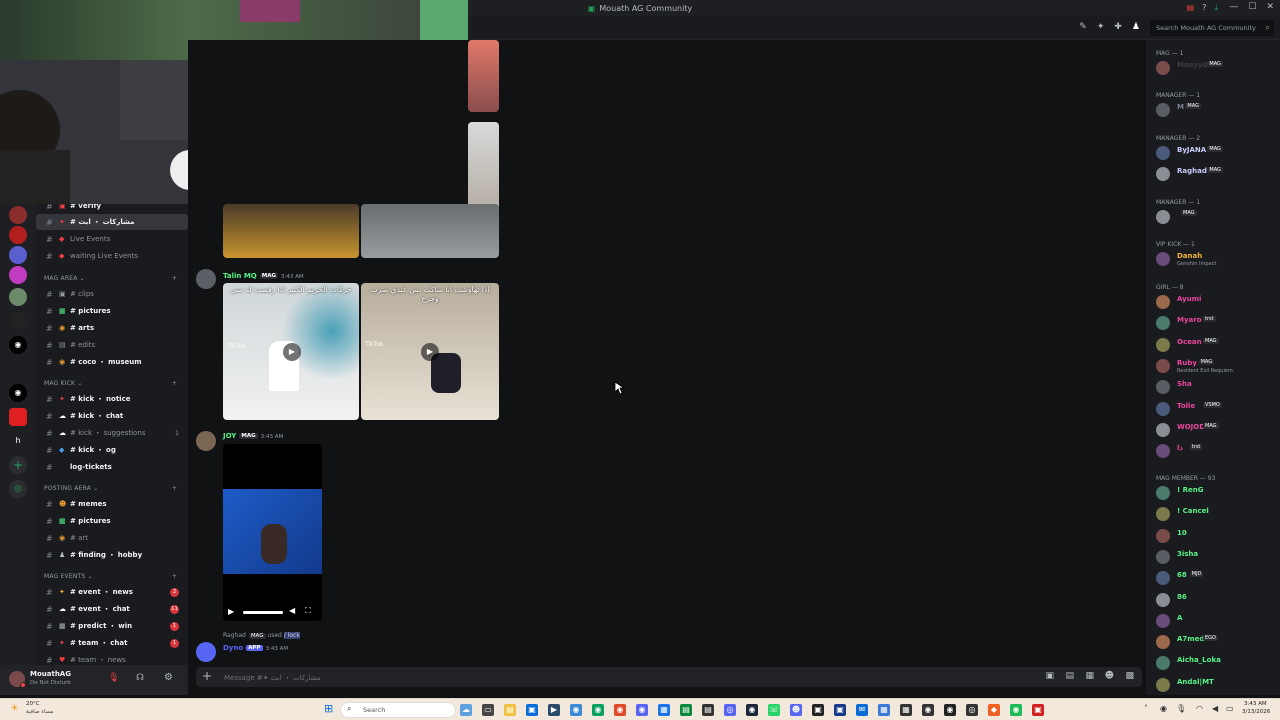 The image size is (1280, 720). Describe the element at coordinates (1213, 68) in the screenshot. I see `member-item: Moayyd MAG` at that location.